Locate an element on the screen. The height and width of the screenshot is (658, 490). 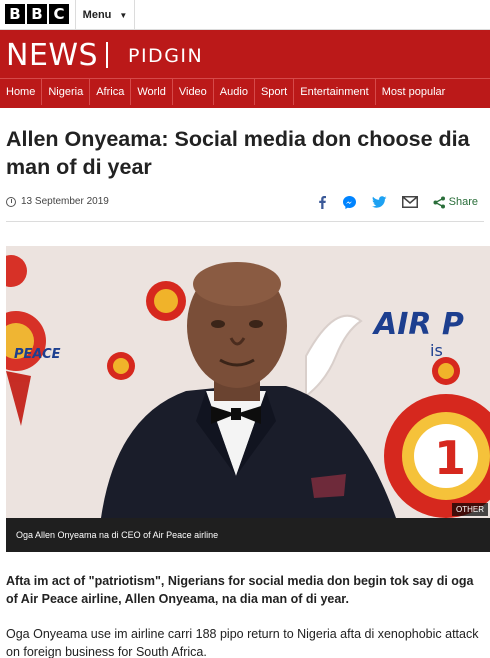
backdrop-text-right: AIR P is located at coordinates (418, 324).